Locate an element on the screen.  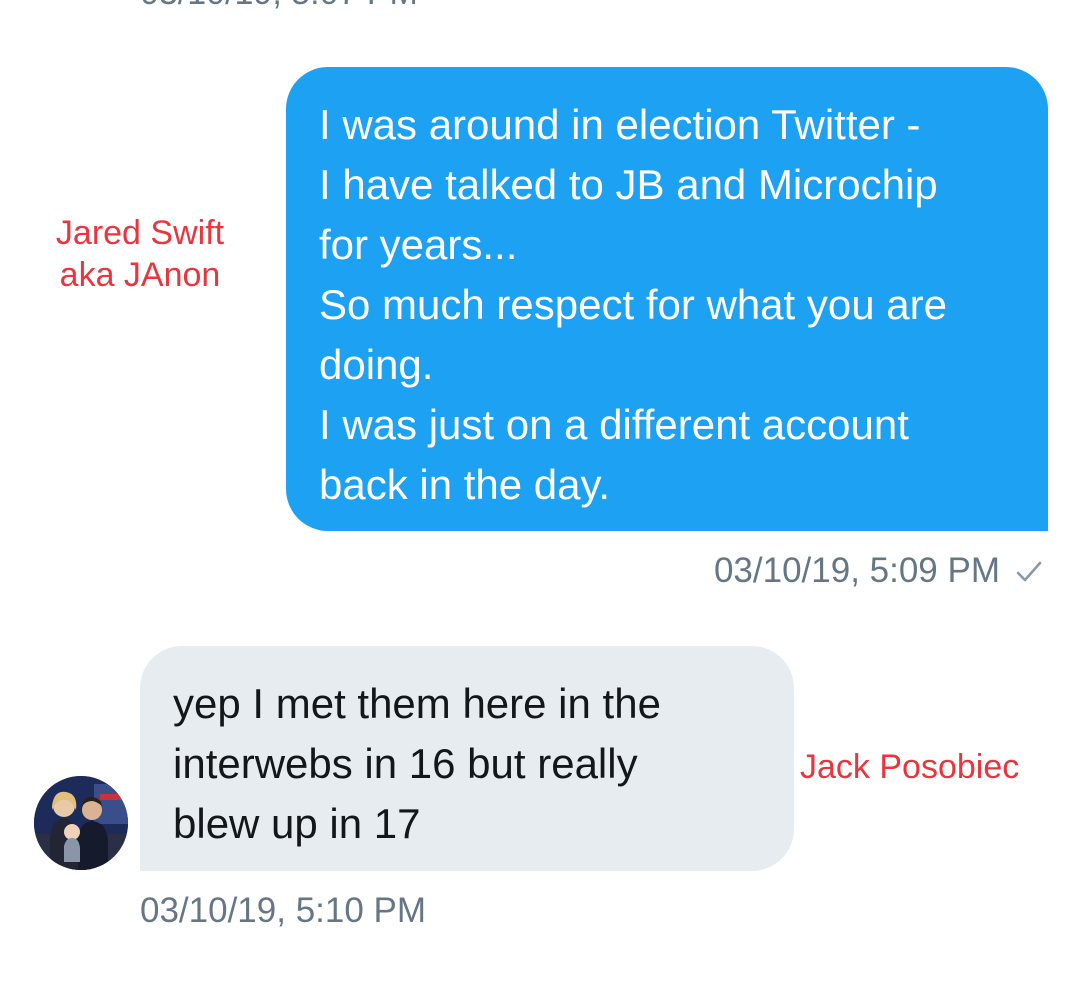
received-message-line: yep I met them here in the is located at coordinates (417, 703).